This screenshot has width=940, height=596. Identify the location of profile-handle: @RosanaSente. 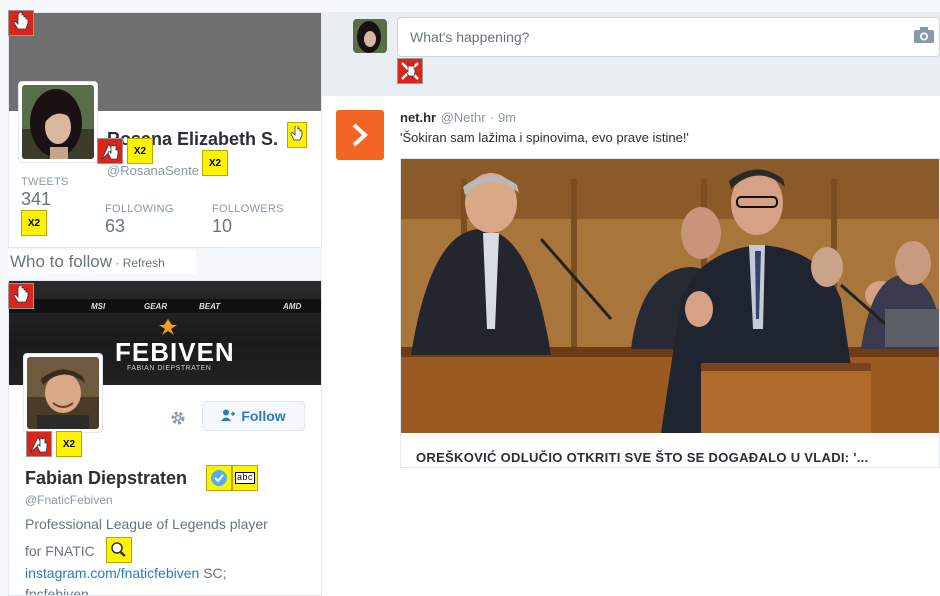
(153, 170).